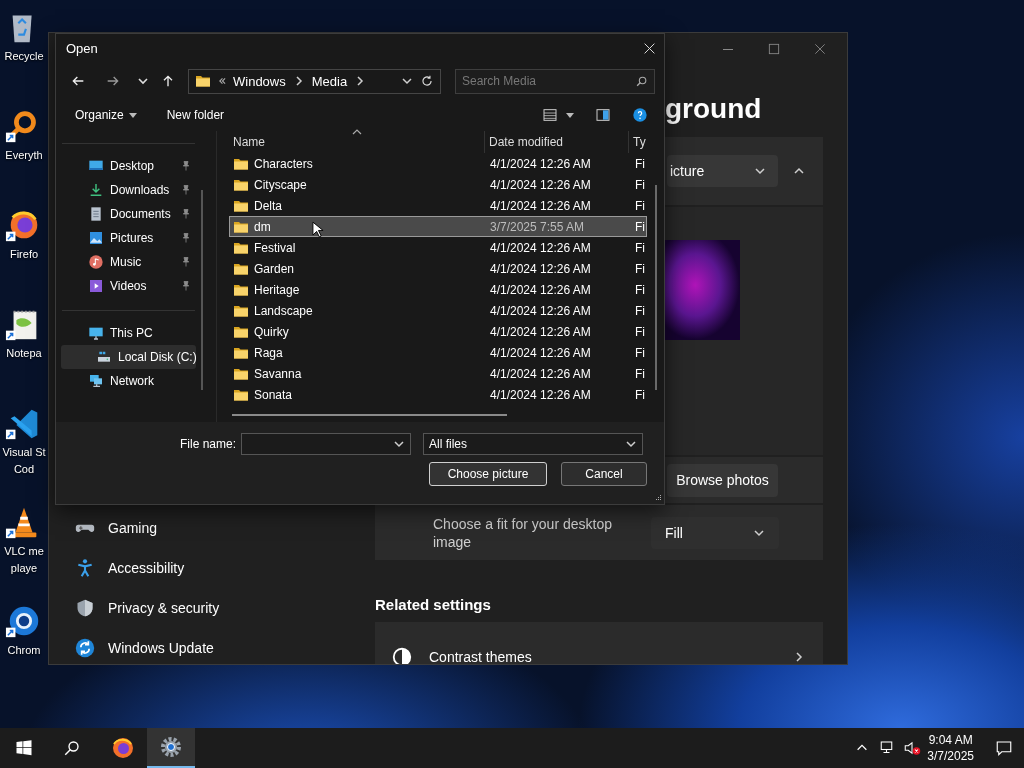 This screenshot has width=1024, height=768. What do you see at coordinates (24, 568) in the screenshot?
I see `desktop-icon-label: playe` at bounding box center [24, 568].